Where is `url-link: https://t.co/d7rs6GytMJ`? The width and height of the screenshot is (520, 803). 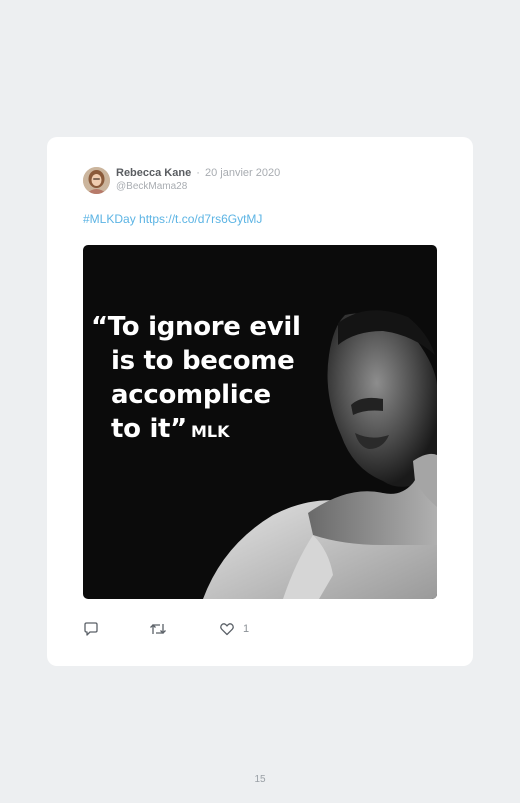
url-link: https://t.co/d7rs6GytMJ is located at coordinates (200, 219).